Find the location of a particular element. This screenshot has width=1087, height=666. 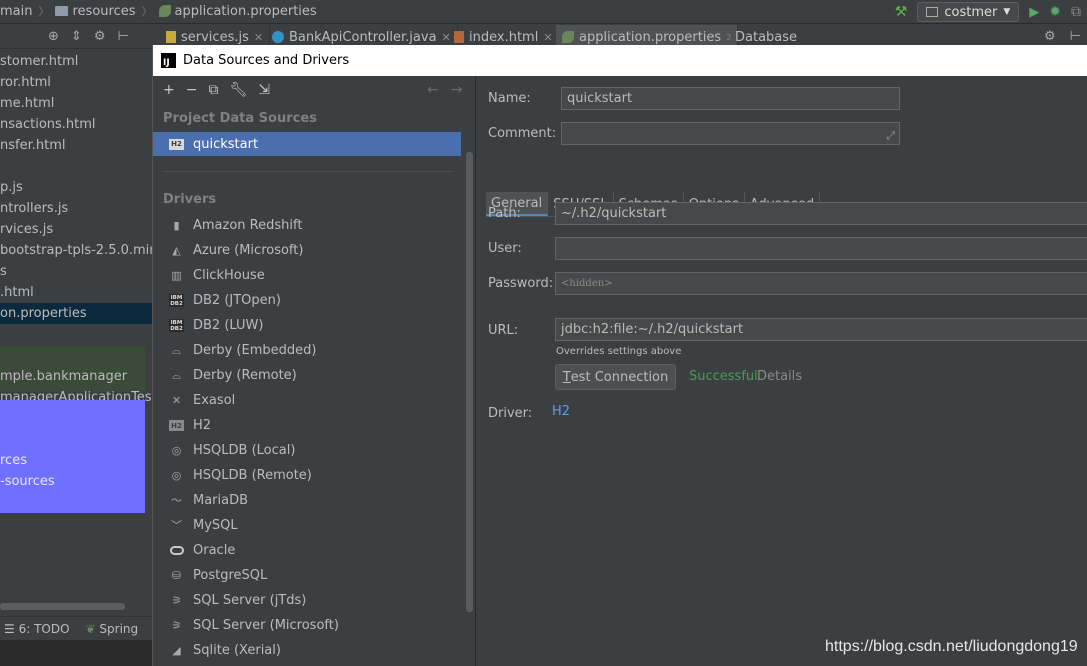

driver-item: ◭ Azure (Microsoft) is located at coordinates (236, 250).